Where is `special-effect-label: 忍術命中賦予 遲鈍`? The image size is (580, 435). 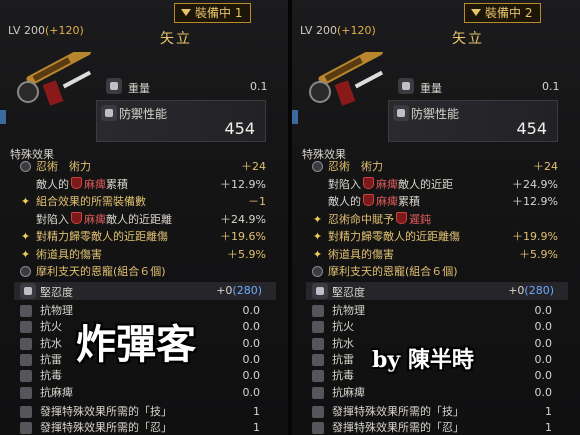
special-effect-label: 忍術命中賦予 遲鈍 is located at coordinates (379, 218).